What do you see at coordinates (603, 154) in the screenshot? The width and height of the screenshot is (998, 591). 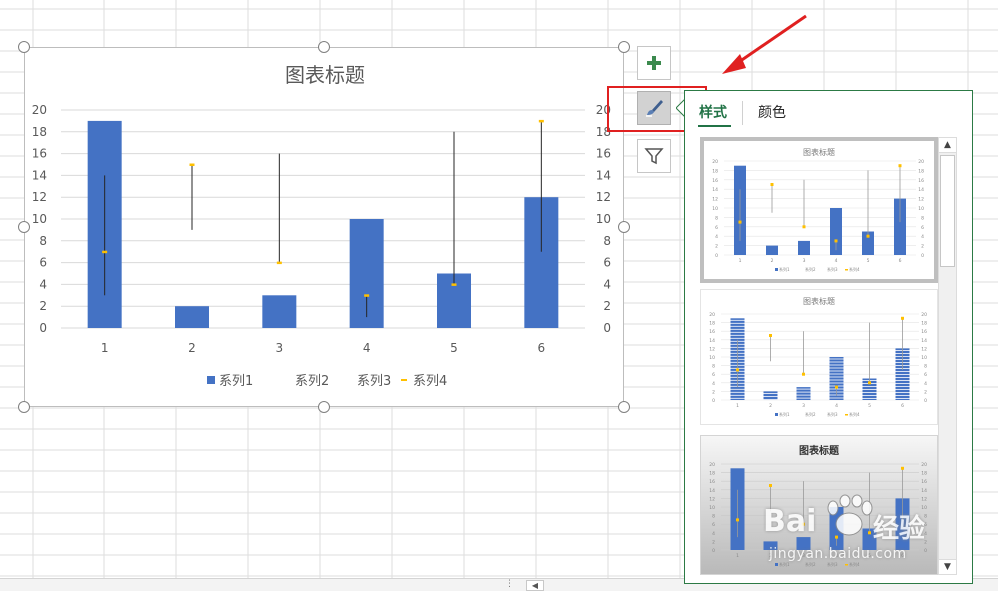 I see `y2-tick-label: 16` at bounding box center [603, 154].